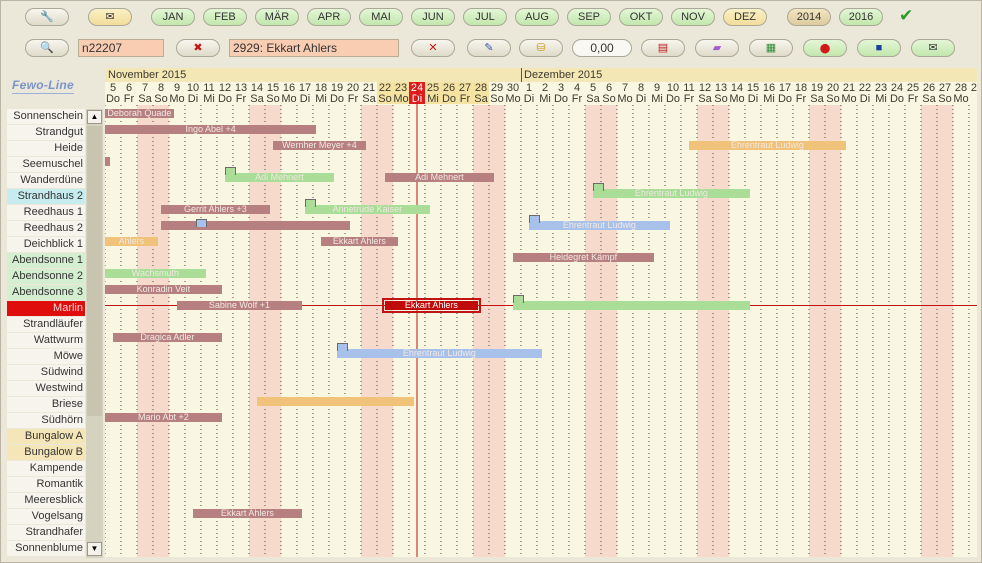 The height and width of the screenshot is (563, 982). Describe the element at coordinates (131, 241) in the screenshot. I see `booking-bar: Ahlers` at that location.